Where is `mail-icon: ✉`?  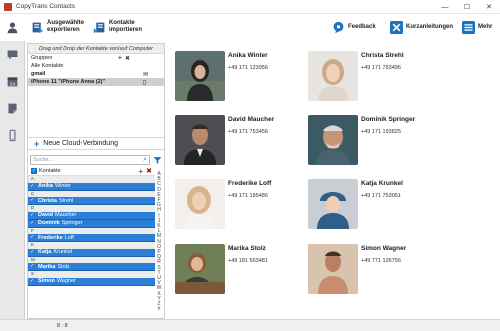
mail-icon: ✉ is located at coordinates (145, 74).